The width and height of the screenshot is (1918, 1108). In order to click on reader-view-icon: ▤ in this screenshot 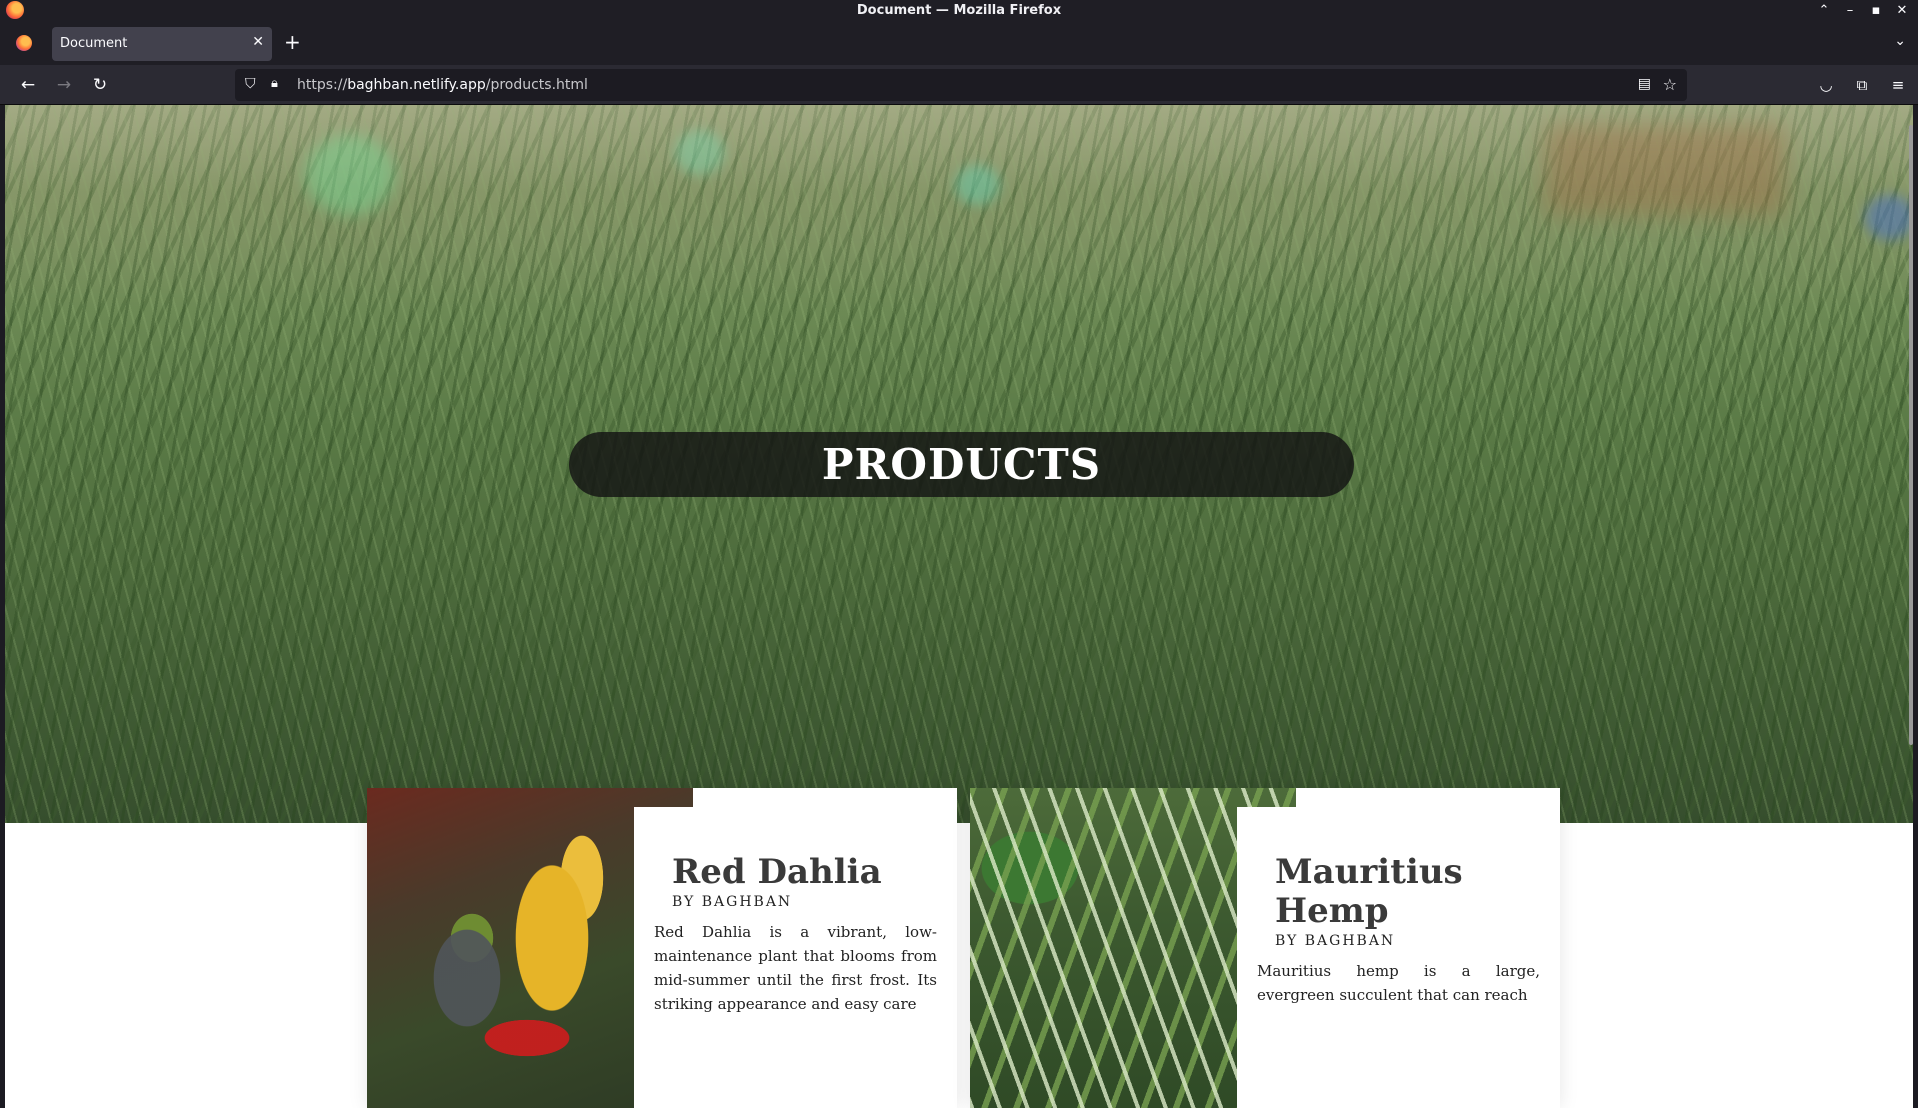, I will do `click(1644, 84)`.